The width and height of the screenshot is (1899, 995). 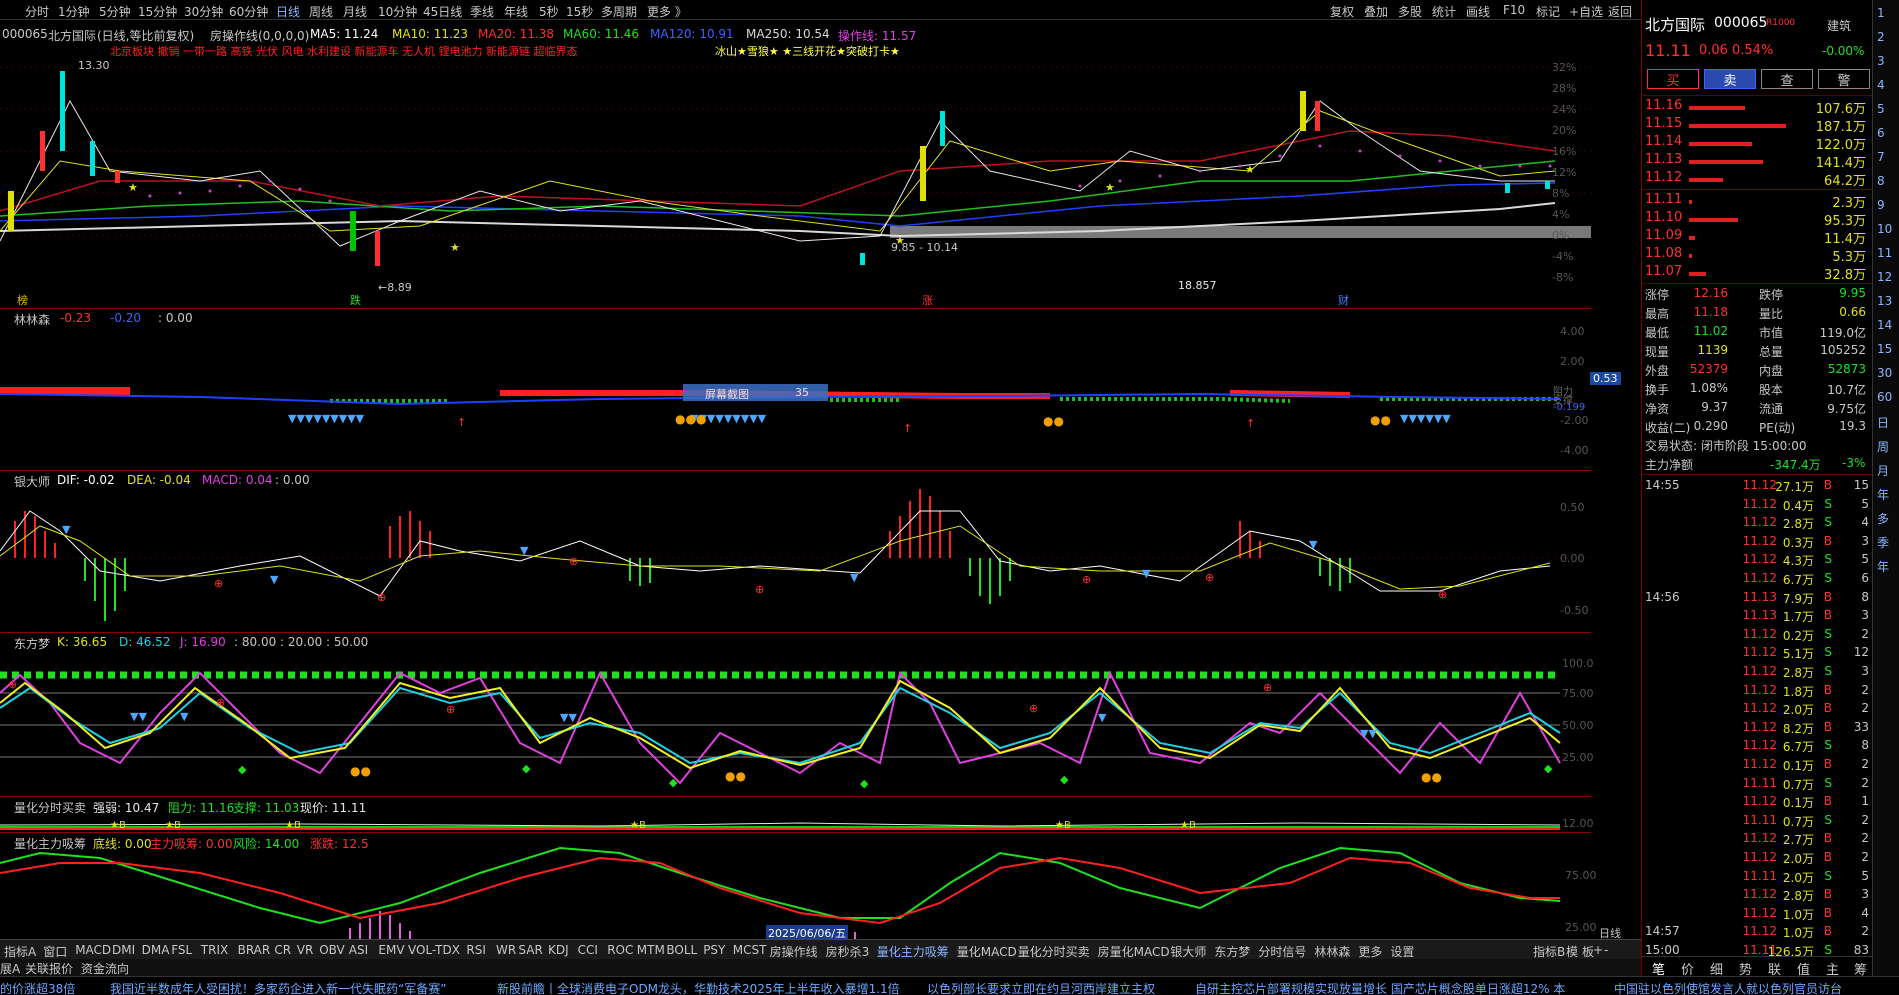 What do you see at coordinates (1884, 373) in the screenshot?
I see `rail-item: 30` at bounding box center [1884, 373].